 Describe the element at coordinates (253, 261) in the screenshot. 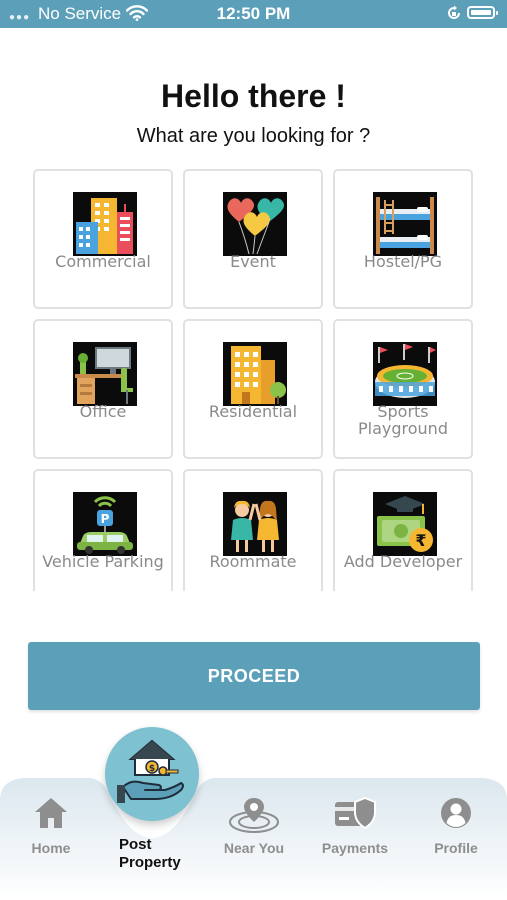

I see `category-label: Event` at that location.